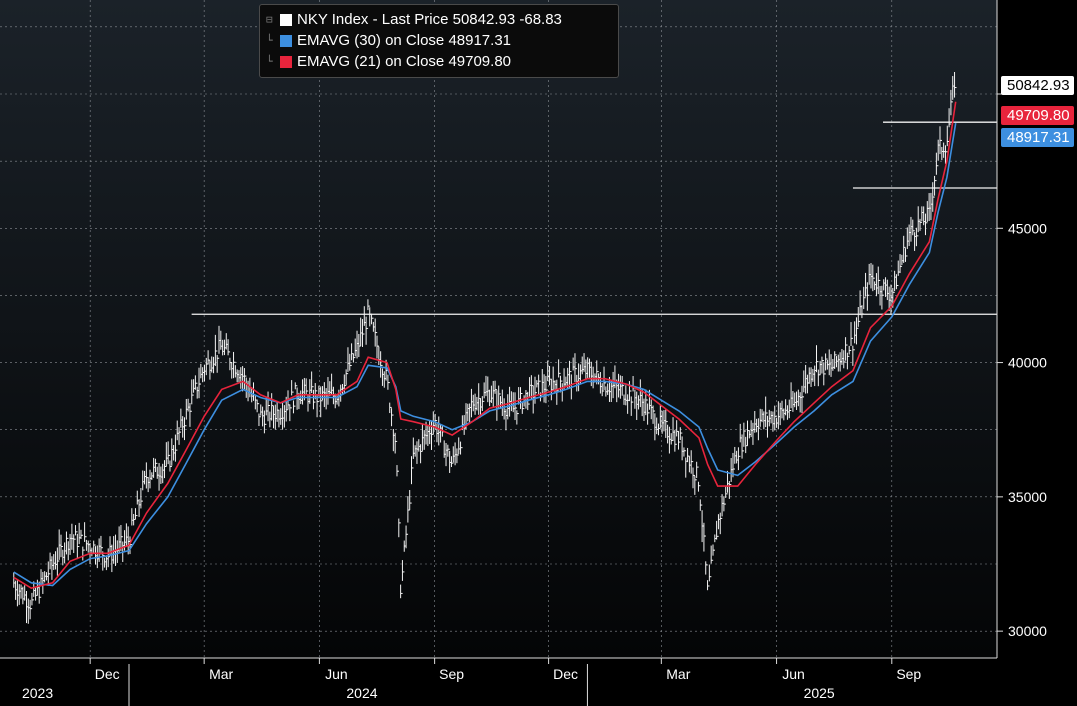  I want to click on y-axis-ticks: 30000 35000 40000 45000, so click(1022, 366).